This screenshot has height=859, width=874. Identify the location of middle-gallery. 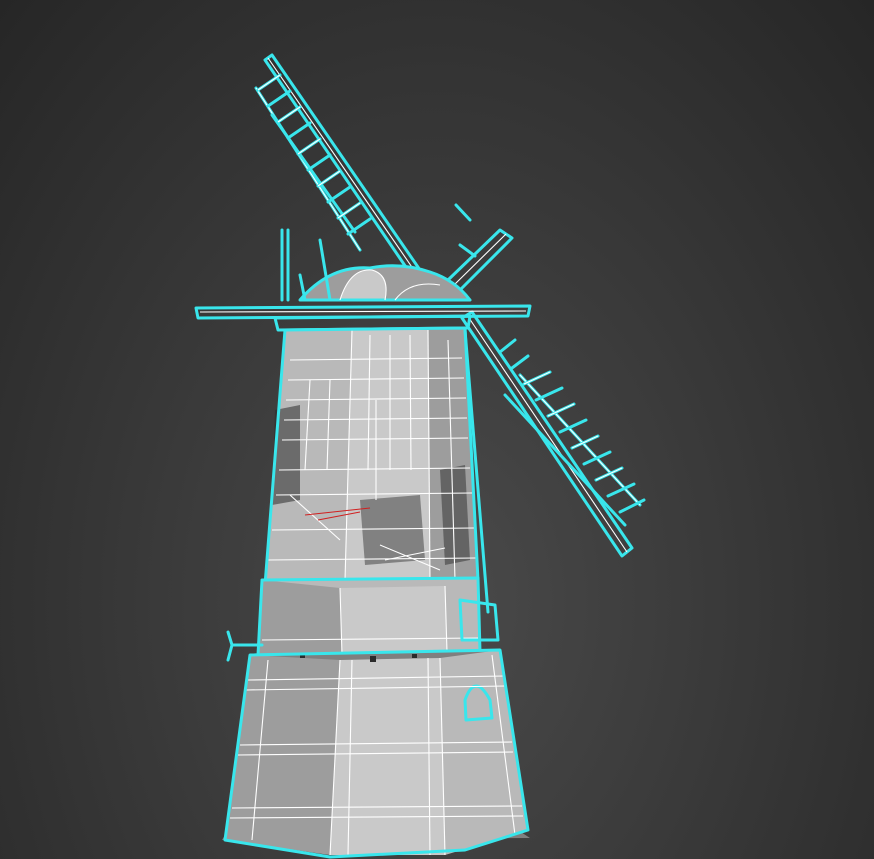
(363, 619).